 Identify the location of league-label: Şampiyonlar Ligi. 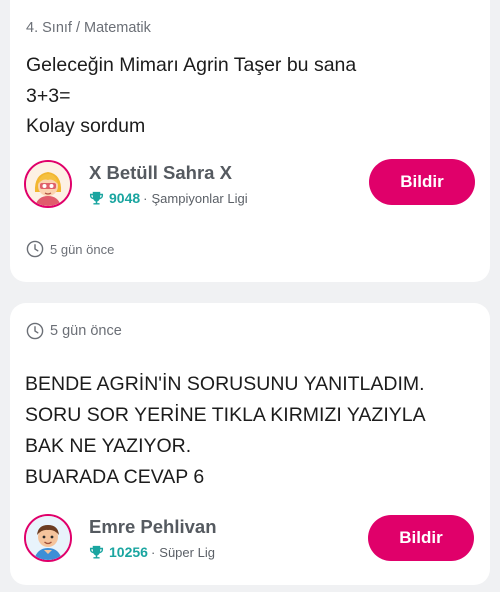
(199, 198).